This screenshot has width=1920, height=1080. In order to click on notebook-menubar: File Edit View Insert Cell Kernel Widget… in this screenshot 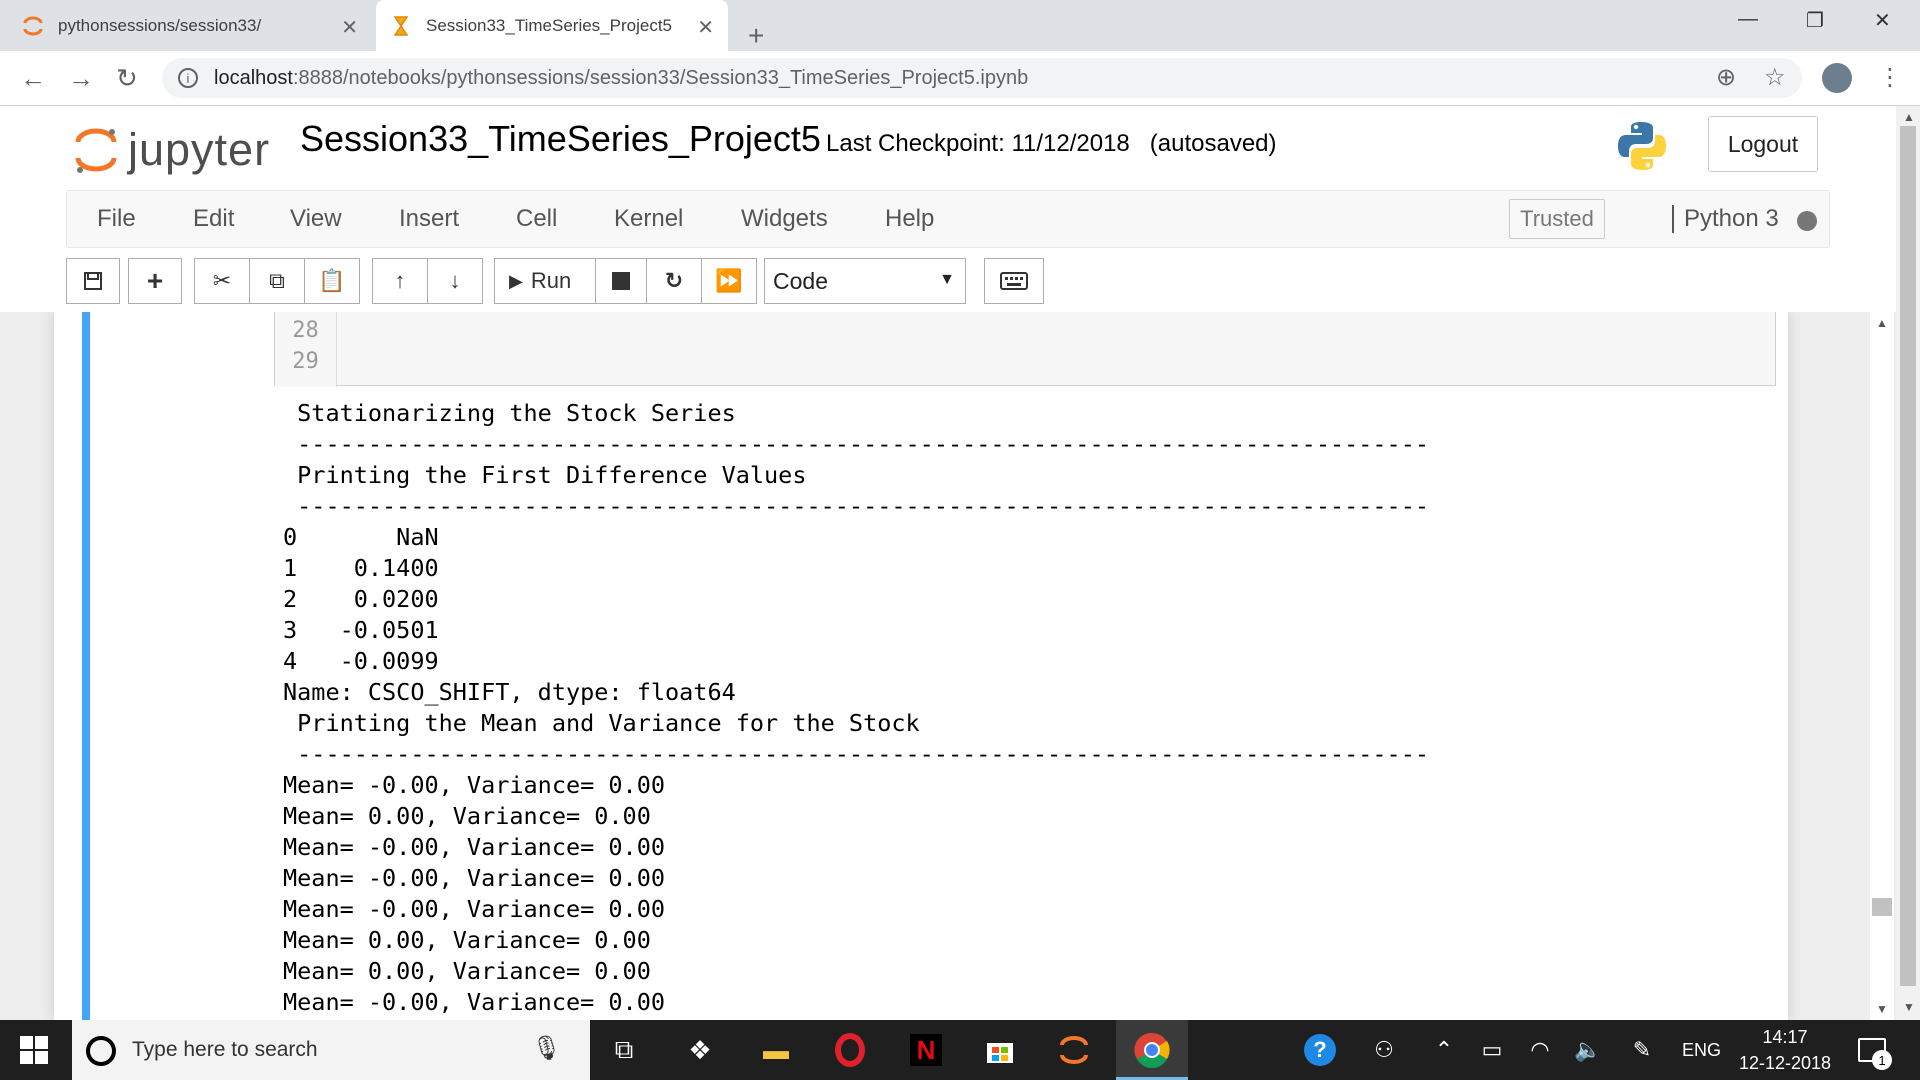, I will do `click(948, 219)`.